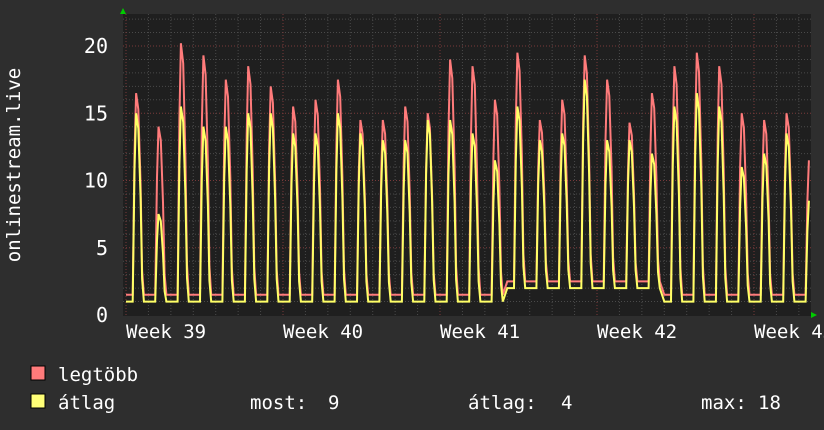 The image size is (824, 430). Describe the element at coordinates (98, 375) in the screenshot. I see `legend-label-max: legtöbb` at that location.